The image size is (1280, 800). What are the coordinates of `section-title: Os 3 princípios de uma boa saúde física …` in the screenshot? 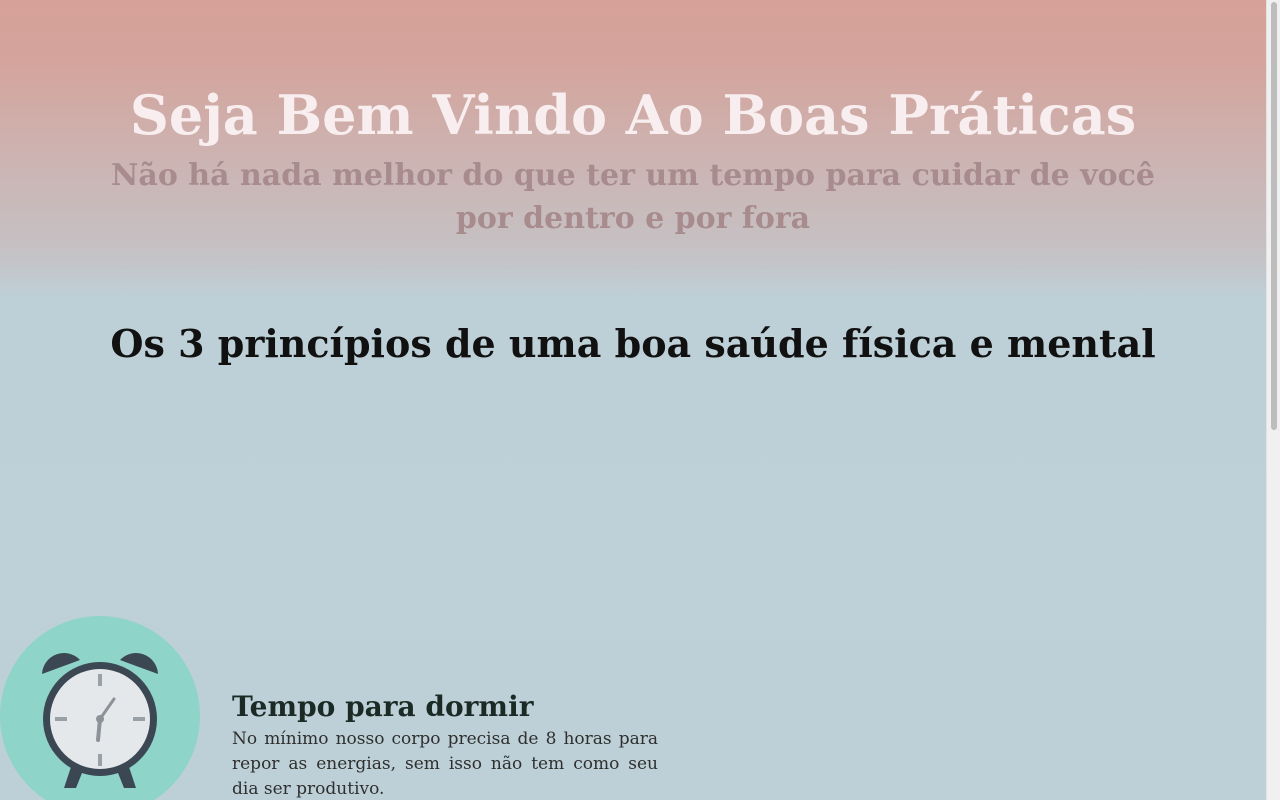 It's located at (633, 343).